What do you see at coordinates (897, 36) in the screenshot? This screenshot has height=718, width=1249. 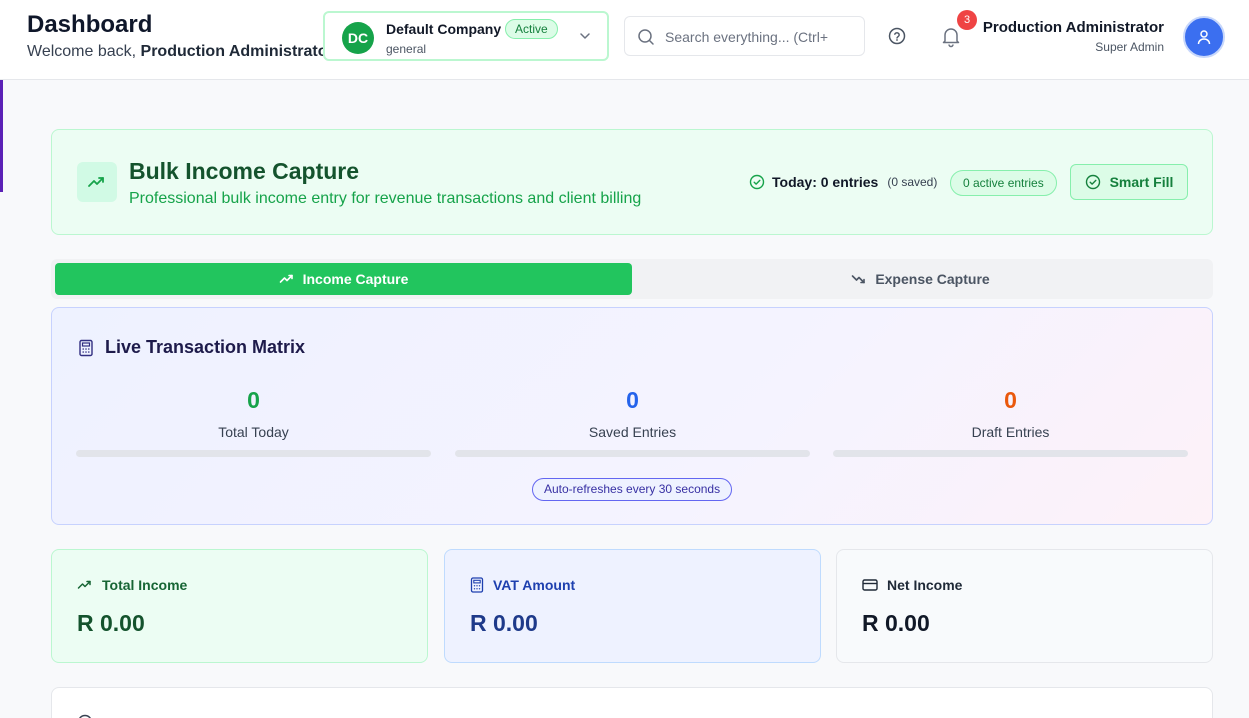 I see `help-icon` at bounding box center [897, 36].